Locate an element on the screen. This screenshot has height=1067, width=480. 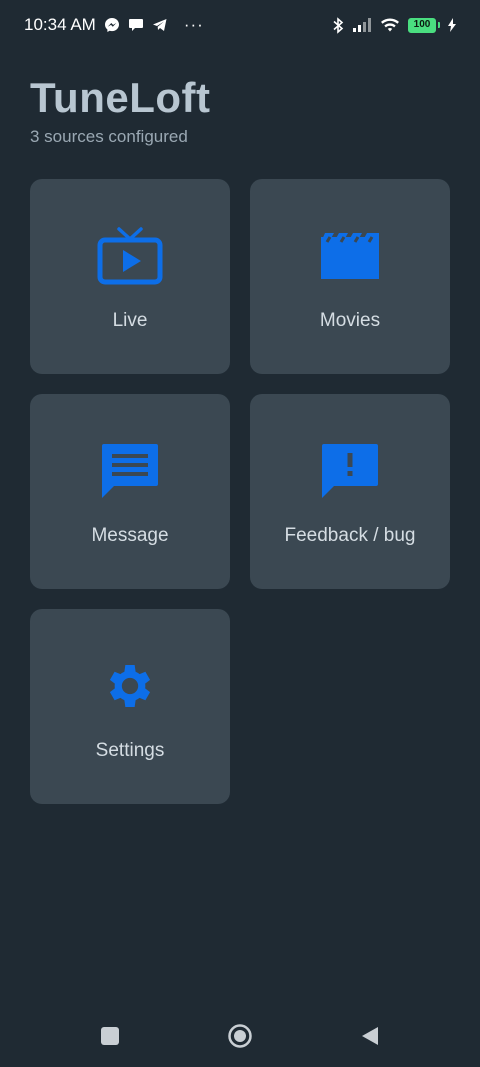
chat-bubble-icon is located at coordinates (136, 25).